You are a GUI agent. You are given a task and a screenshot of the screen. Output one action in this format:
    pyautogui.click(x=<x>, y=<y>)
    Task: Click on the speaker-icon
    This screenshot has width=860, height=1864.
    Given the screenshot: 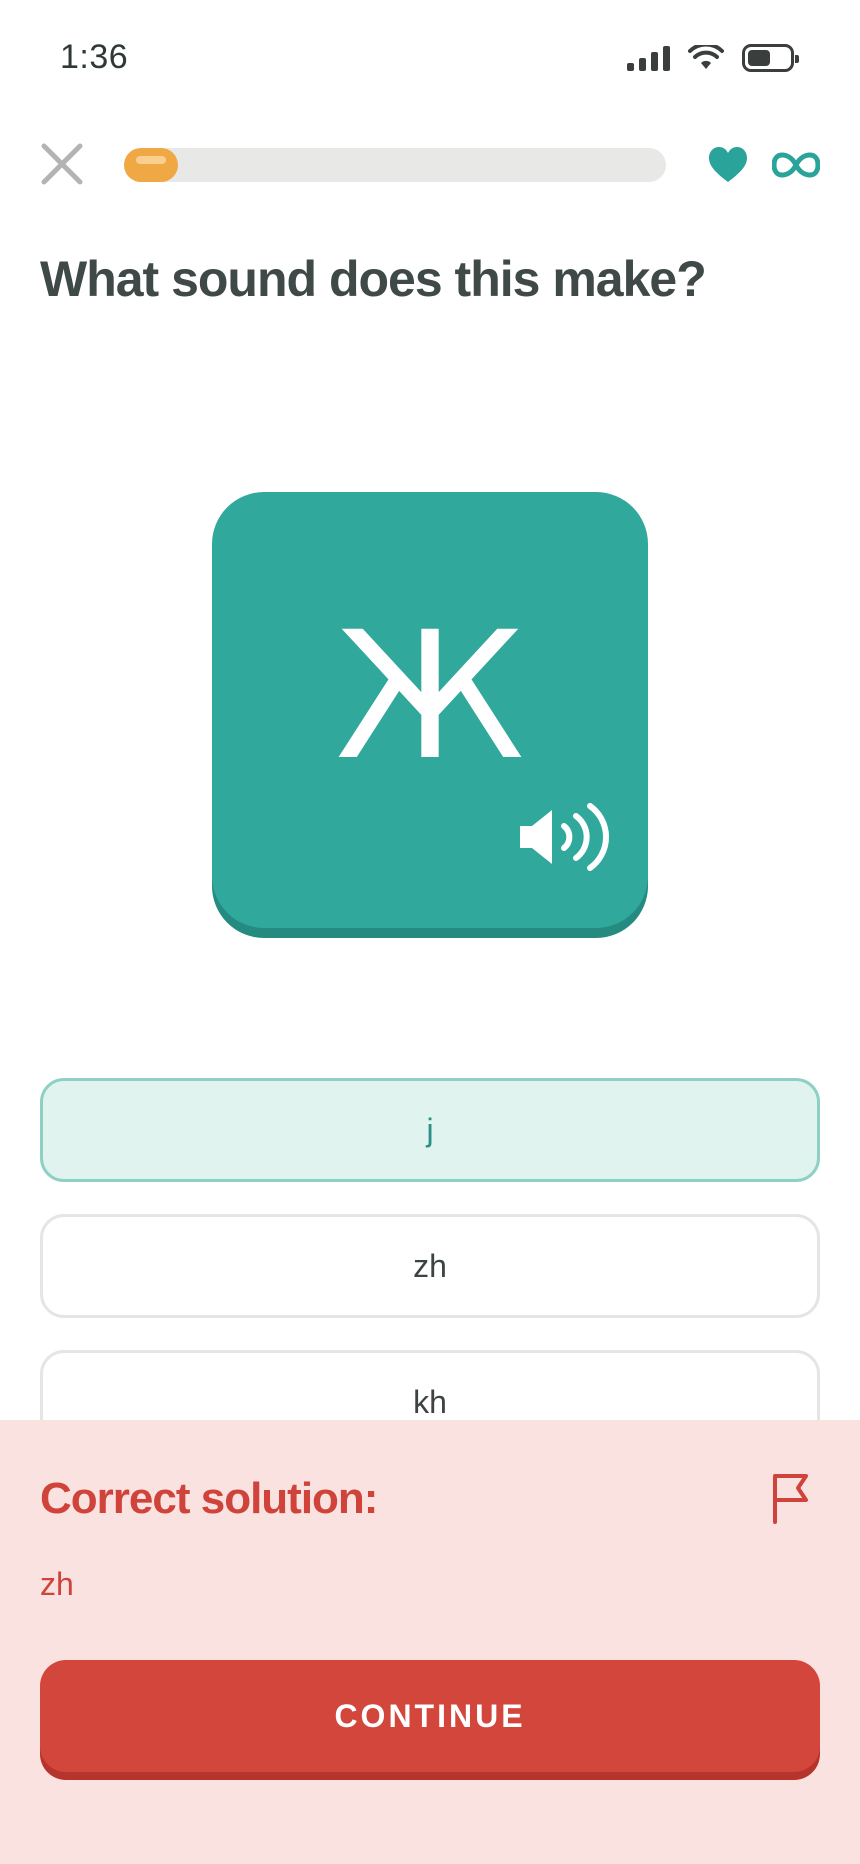 What is the action you would take?
    pyautogui.click(x=564, y=837)
    